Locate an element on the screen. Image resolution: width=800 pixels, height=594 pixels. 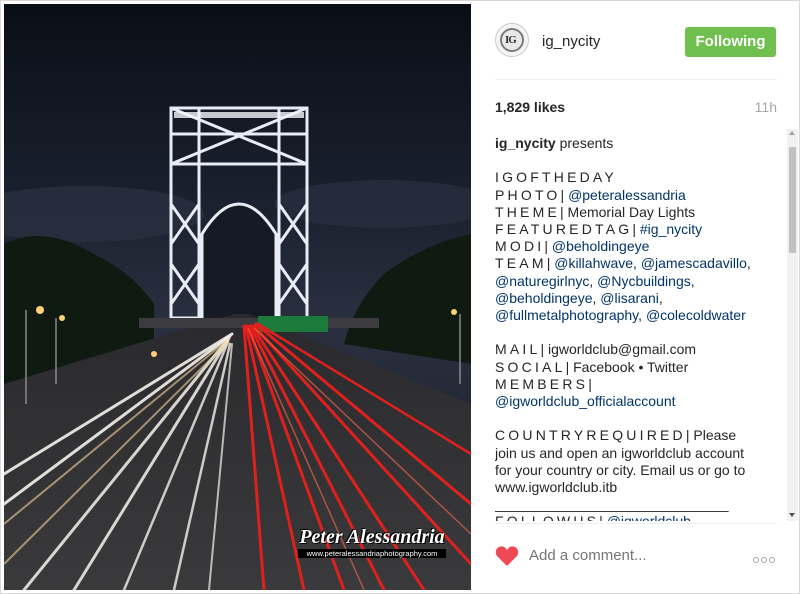
post-header: IG ig_nycity Following is located at coordinates (636, 40).